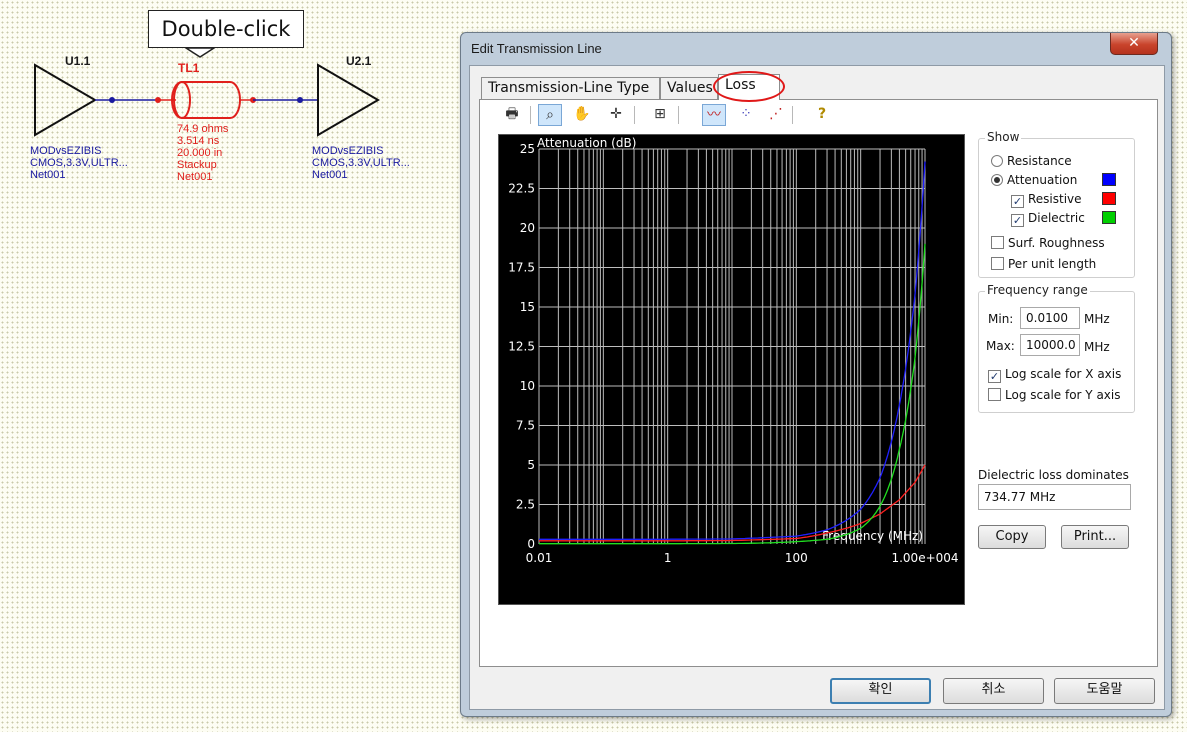  Describe the element at coordinates (1003, 137) in the screenshot. I see `show-group-title: Show` at that location.